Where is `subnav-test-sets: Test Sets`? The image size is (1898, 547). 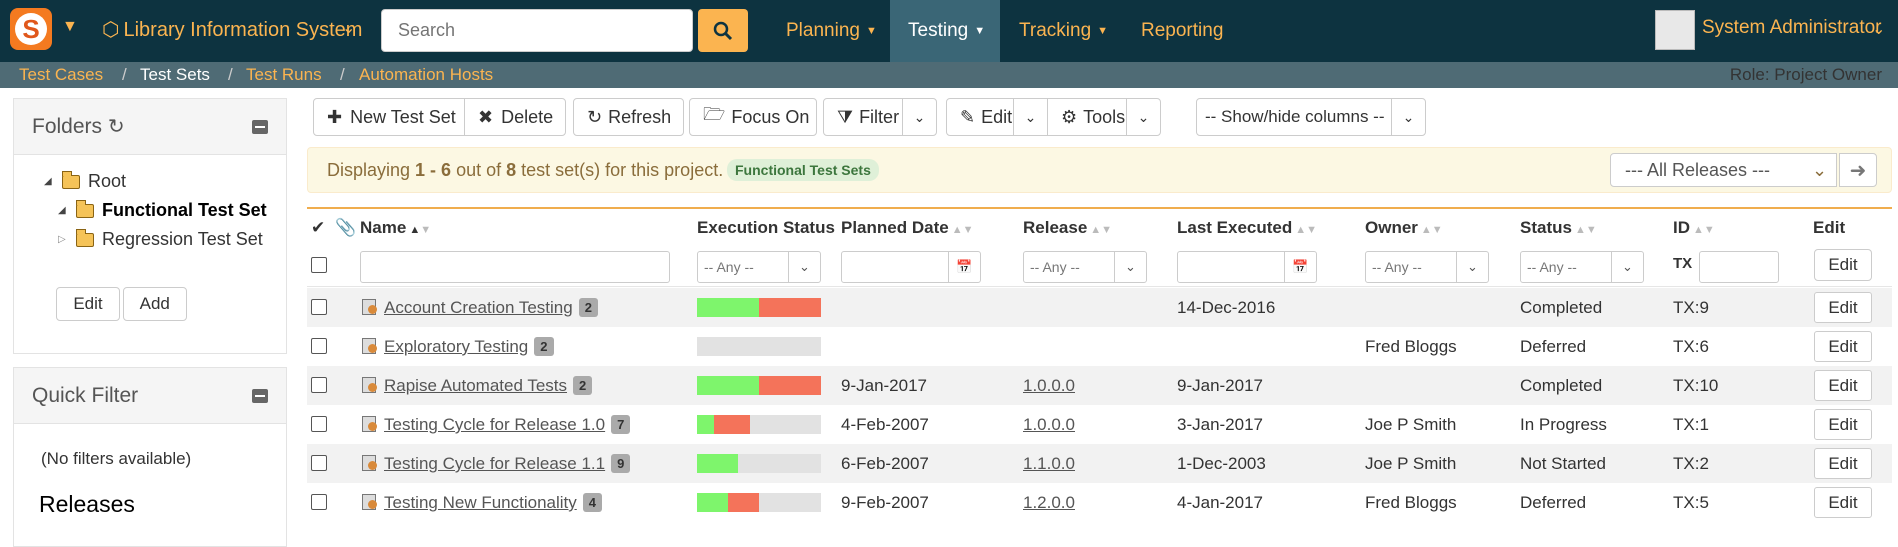
subnav-test-sets: Test Sets is located at coordinates (175, 75).